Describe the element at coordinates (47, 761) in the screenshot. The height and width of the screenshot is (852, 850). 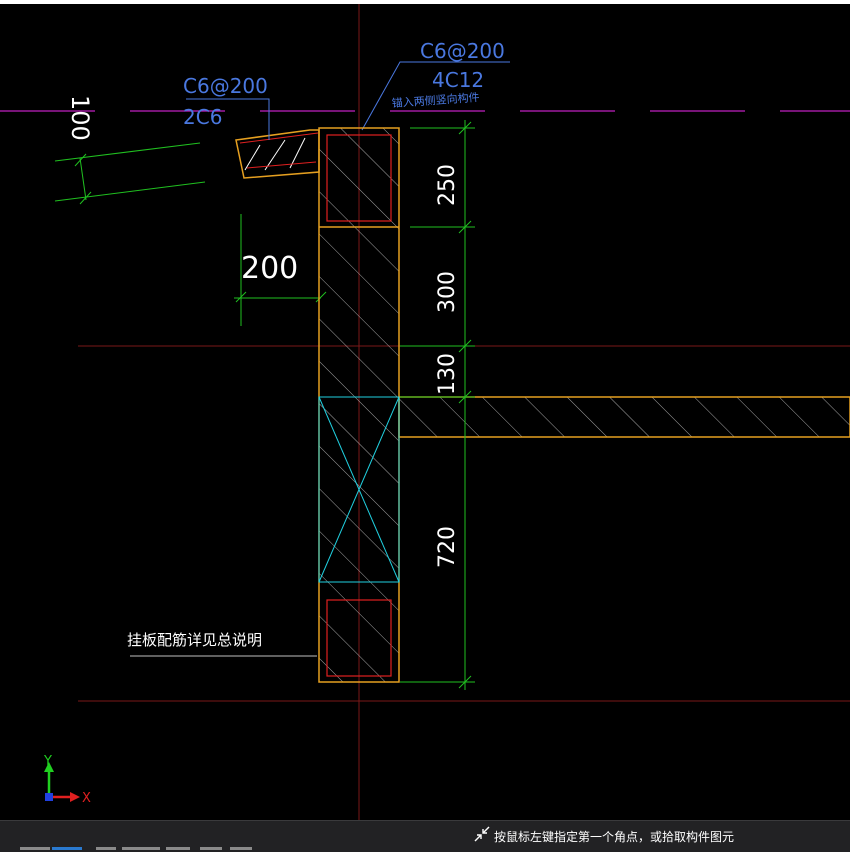
I see `ucs-y-label: Y` at that location.